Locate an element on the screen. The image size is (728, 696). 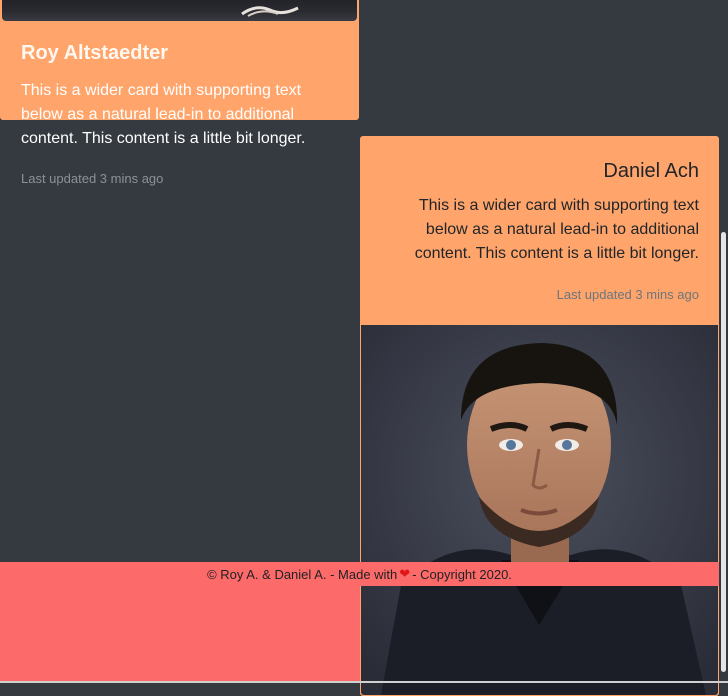
roy-photo is located at coordinates (179, 10).